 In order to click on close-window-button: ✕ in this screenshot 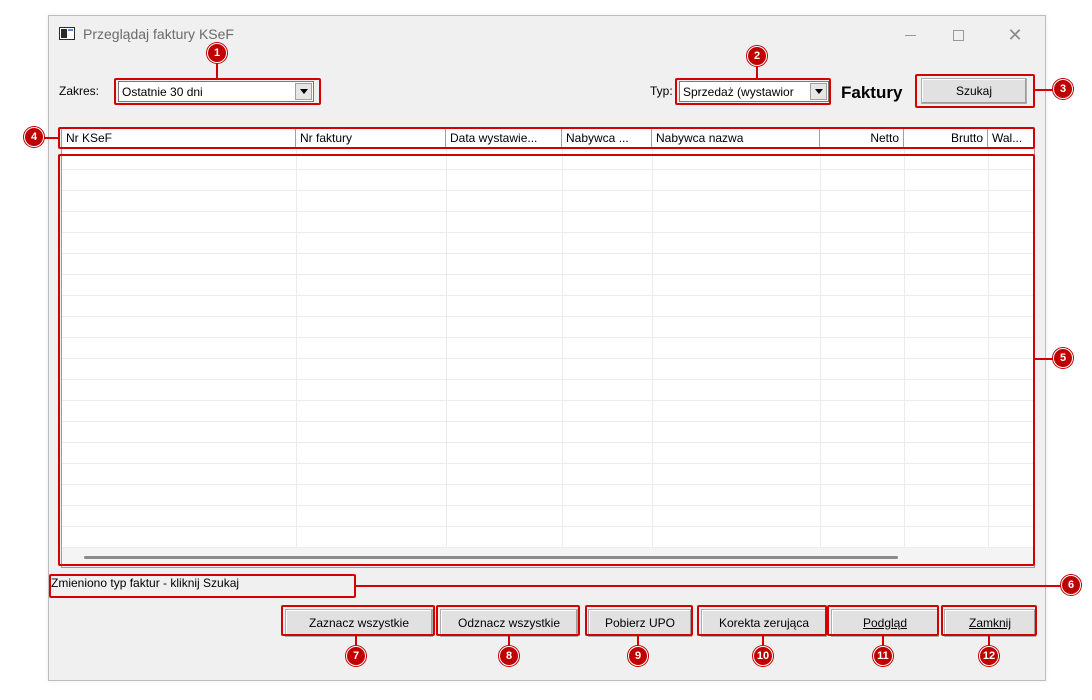, I will do `click(1015, 35)`.